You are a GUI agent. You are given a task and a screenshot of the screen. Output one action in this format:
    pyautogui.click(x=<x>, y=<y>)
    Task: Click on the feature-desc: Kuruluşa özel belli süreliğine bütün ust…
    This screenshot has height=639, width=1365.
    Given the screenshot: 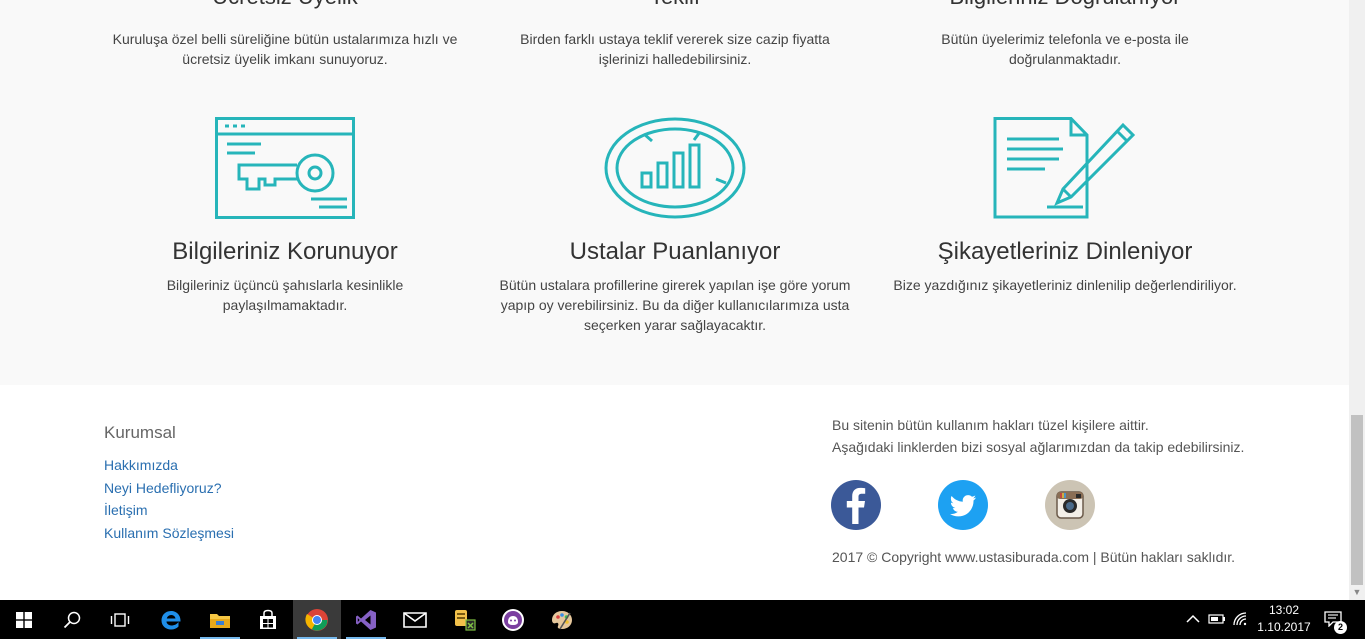 What is the action you would take?
    pyautogui.click(x=285, y=49)
    